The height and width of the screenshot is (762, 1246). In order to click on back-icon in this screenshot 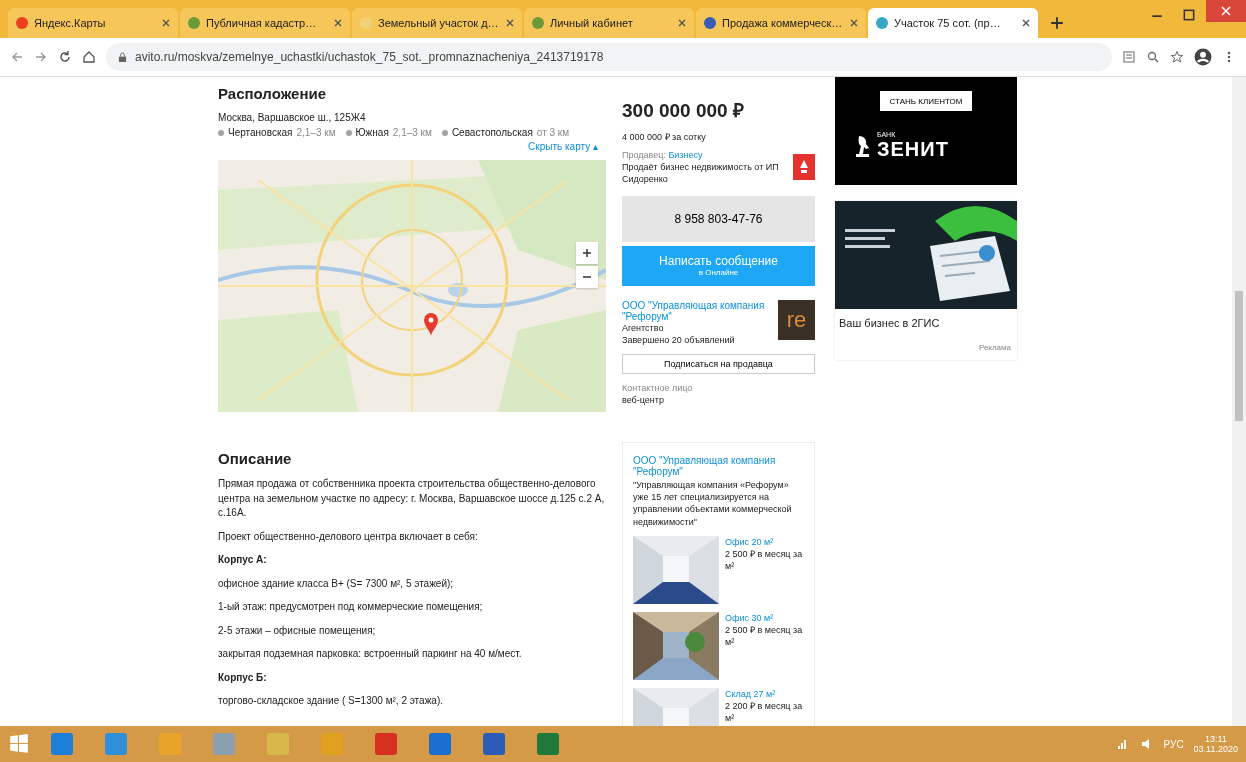, I will do `click(17, 57)`.